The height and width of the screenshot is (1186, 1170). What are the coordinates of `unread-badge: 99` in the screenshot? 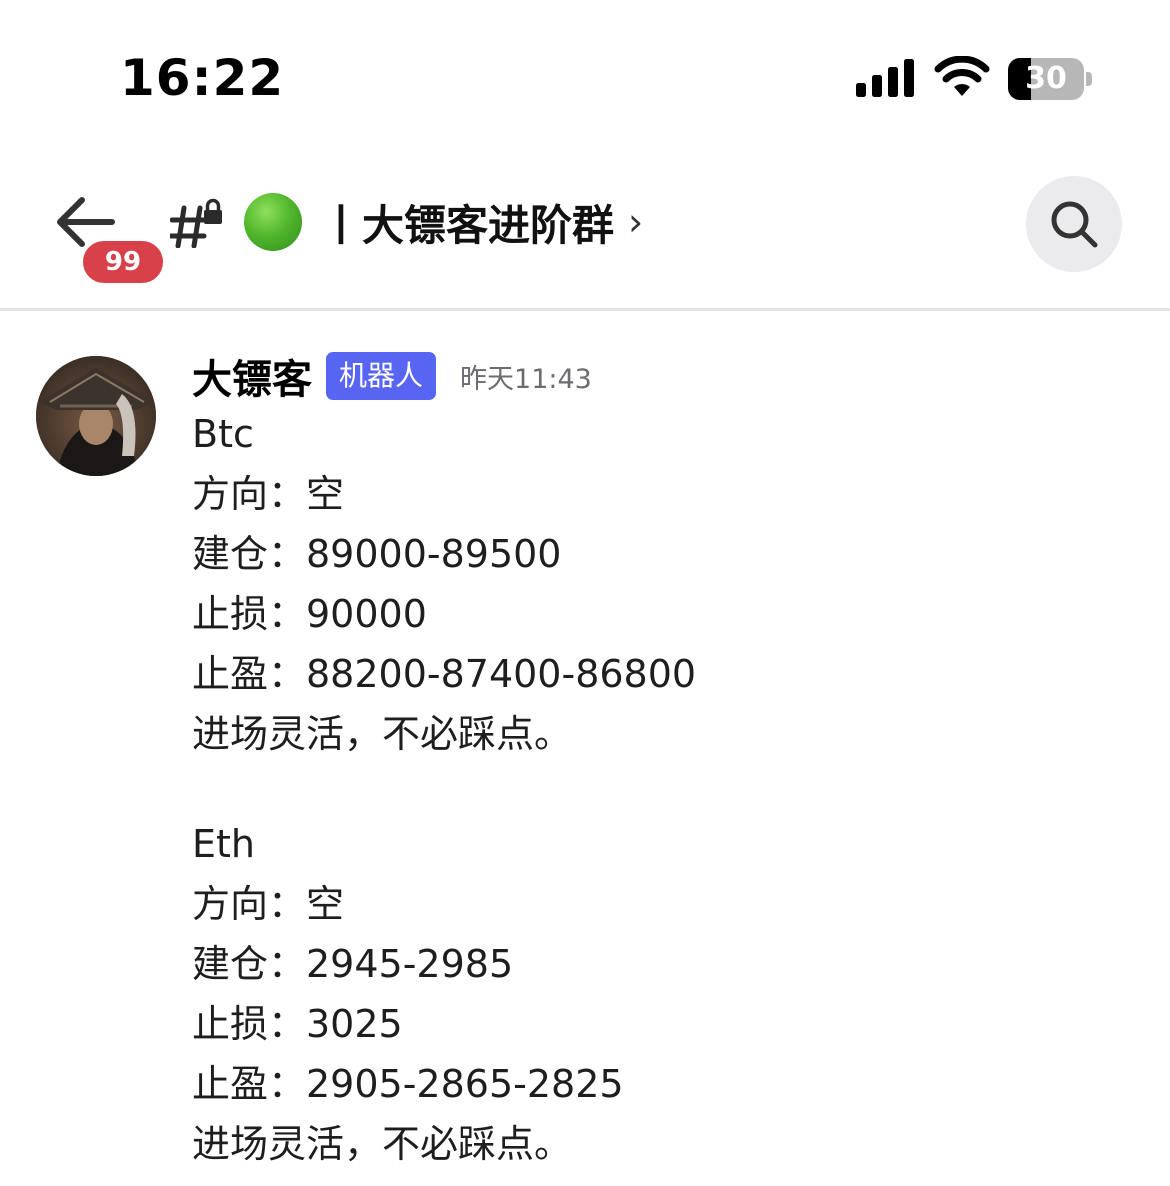 It's located at (123, 262).